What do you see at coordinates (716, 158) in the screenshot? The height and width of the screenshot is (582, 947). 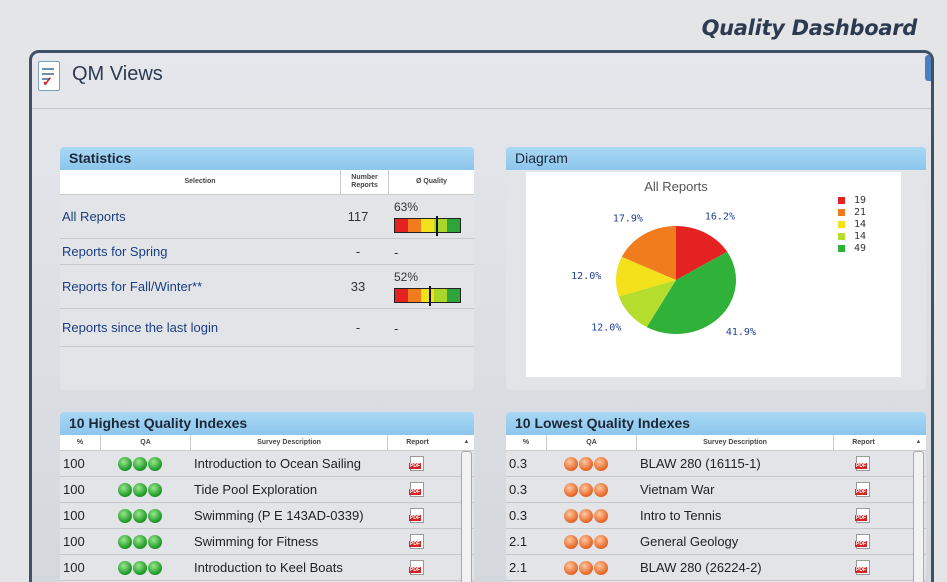 I see `diagram-title: Diagram` at bounding box center [716, 158].